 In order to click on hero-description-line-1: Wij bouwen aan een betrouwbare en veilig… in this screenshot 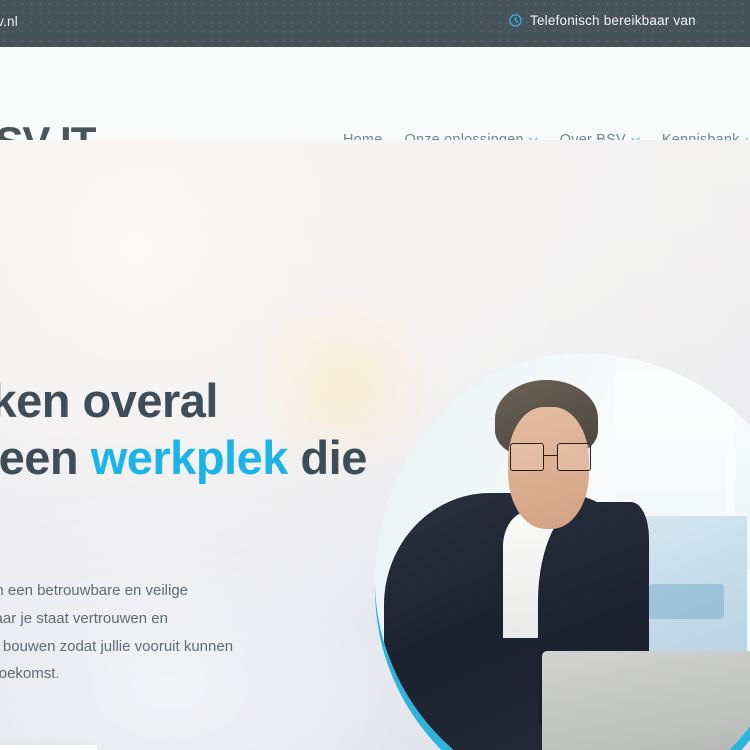, I will do `click(94, 590)`.